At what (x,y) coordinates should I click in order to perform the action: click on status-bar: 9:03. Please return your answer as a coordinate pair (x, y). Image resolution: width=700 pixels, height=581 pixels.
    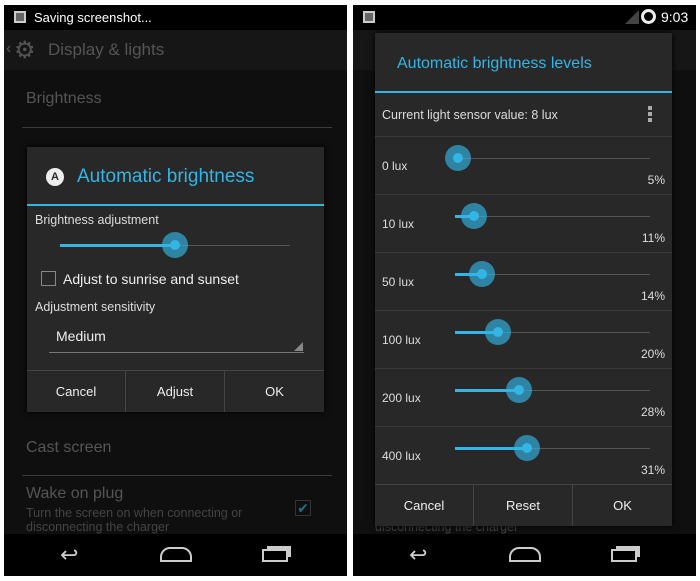
    Looking at the image, I should click on (524, 17).